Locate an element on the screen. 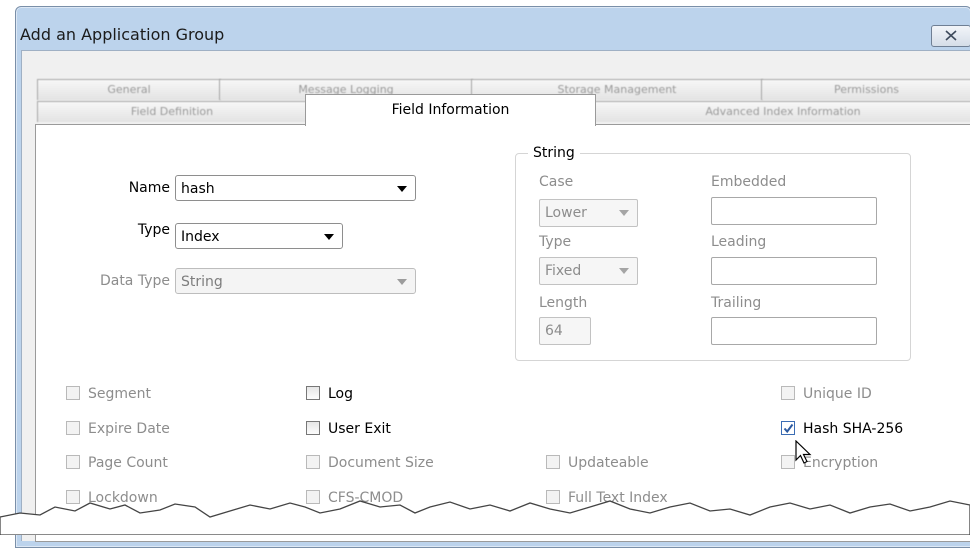 Image resolution: width=970 pixels, height=548 pixels. close-button is located at coordinates (950, 36).